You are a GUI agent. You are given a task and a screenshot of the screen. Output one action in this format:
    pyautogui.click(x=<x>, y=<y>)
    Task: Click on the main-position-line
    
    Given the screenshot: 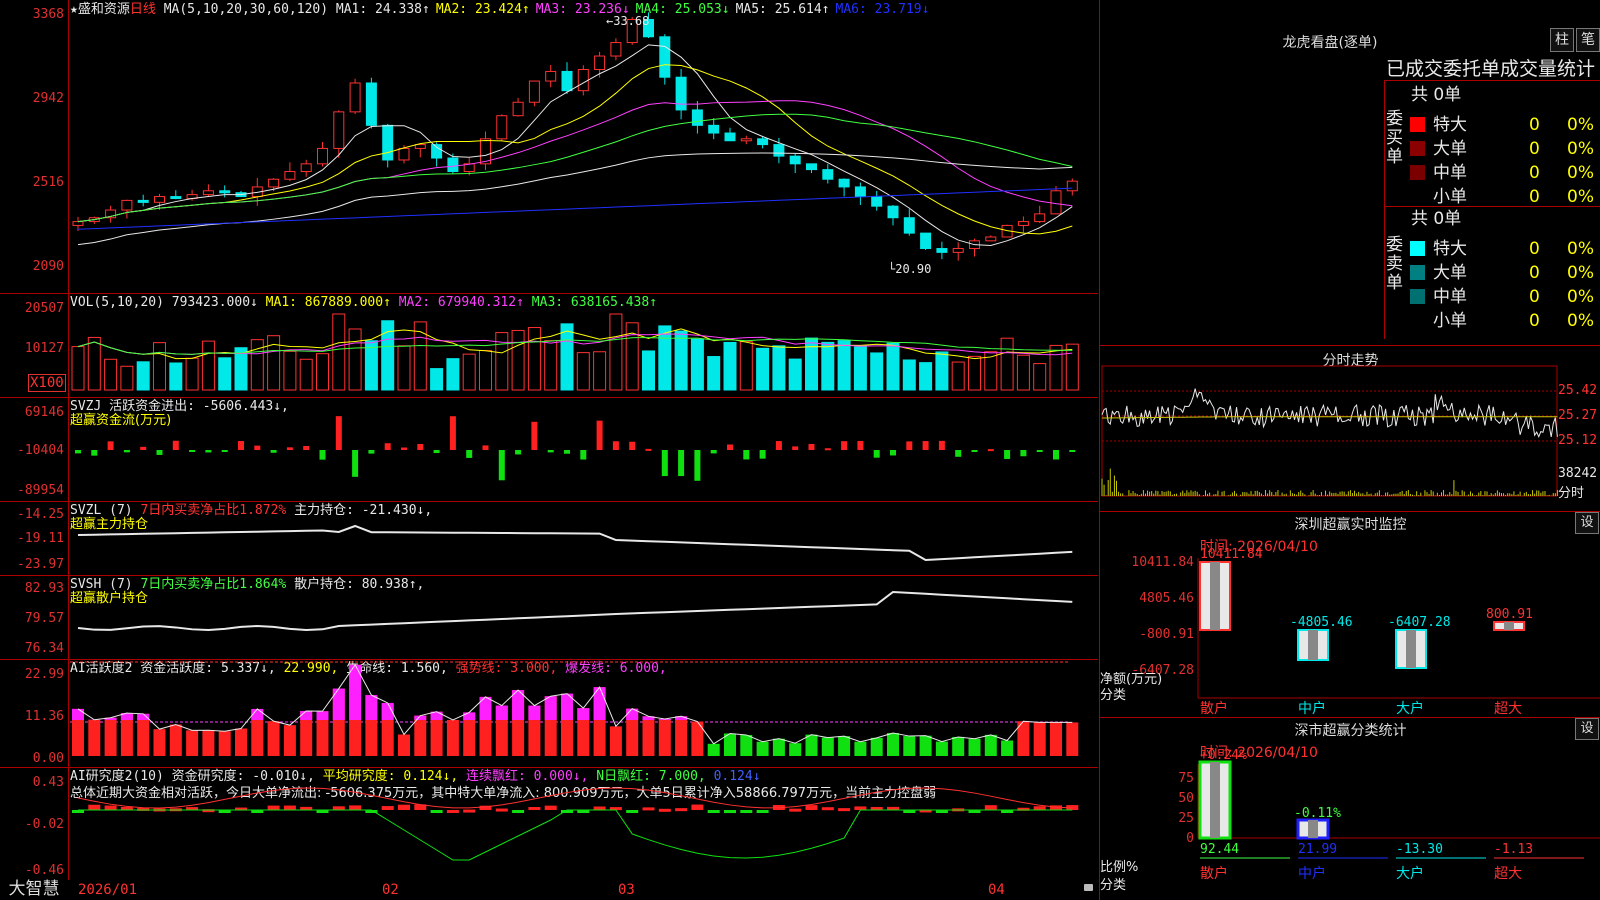 What is the action you would take?
    pyautogui.click(x=575, y=543)
    